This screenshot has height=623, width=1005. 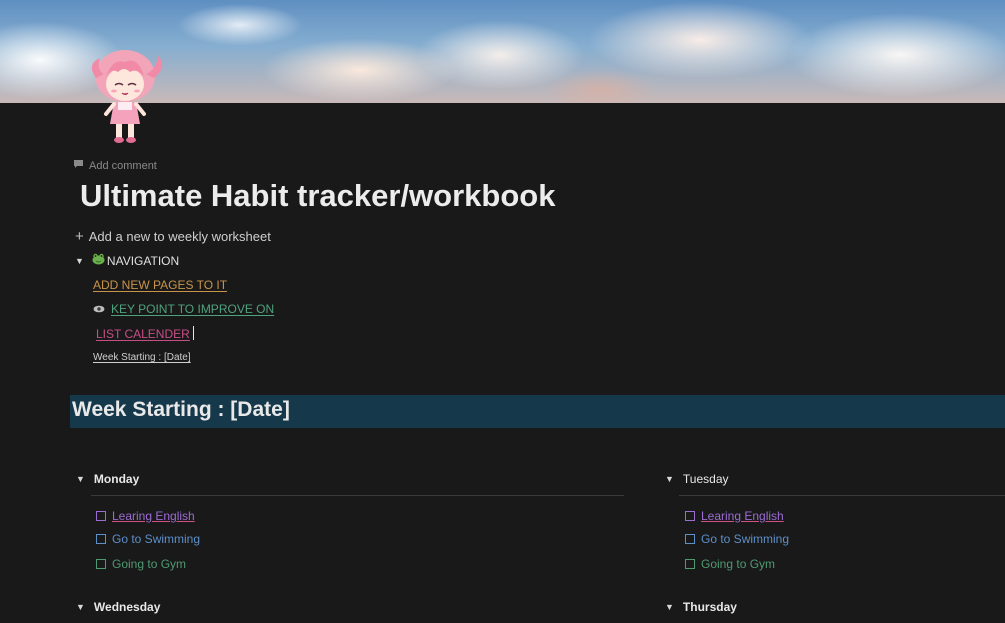 I want to click on day-label-thursday: Thursday, so click(x=709, y=607).